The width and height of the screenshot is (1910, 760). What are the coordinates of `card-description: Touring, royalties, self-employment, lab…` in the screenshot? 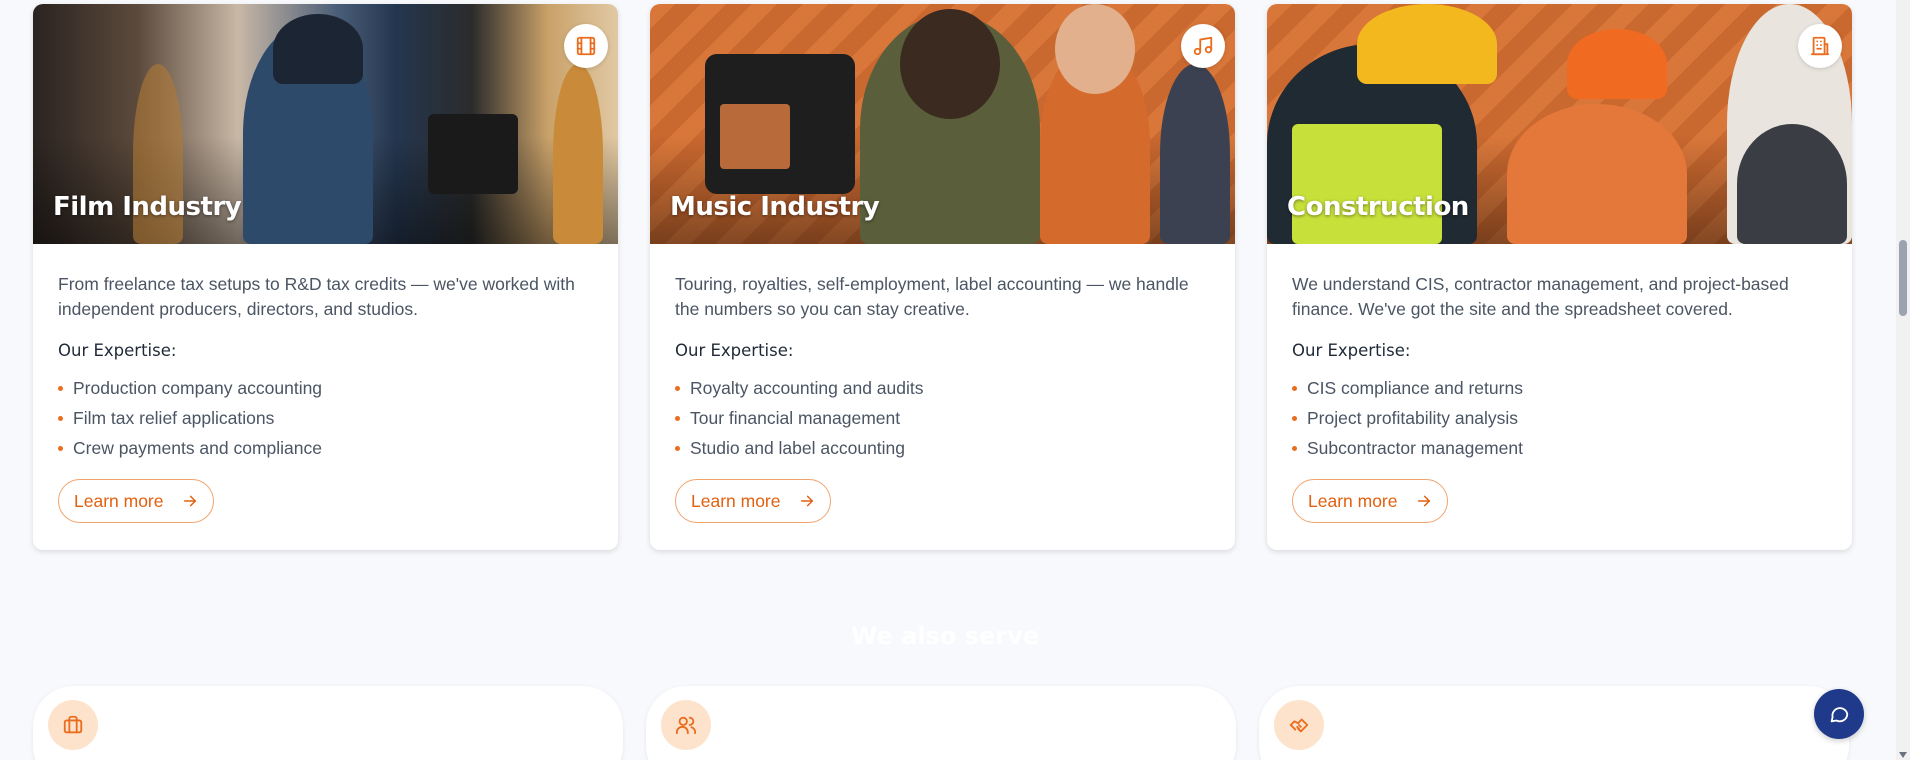 It's located at (932, 296).